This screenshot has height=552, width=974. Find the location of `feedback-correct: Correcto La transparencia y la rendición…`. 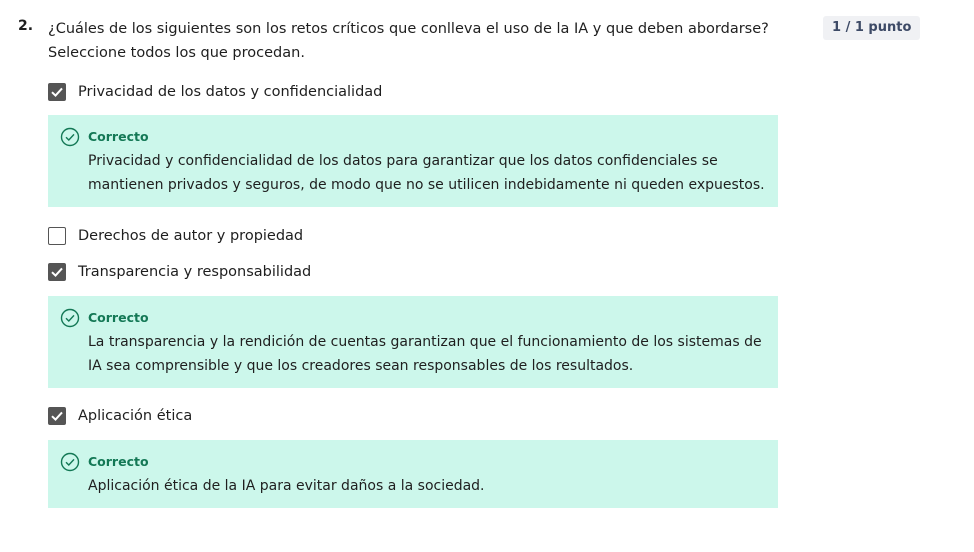

feedback-correct: Correcto La transparencia y la rendición… is located at coordinates (413, 342).